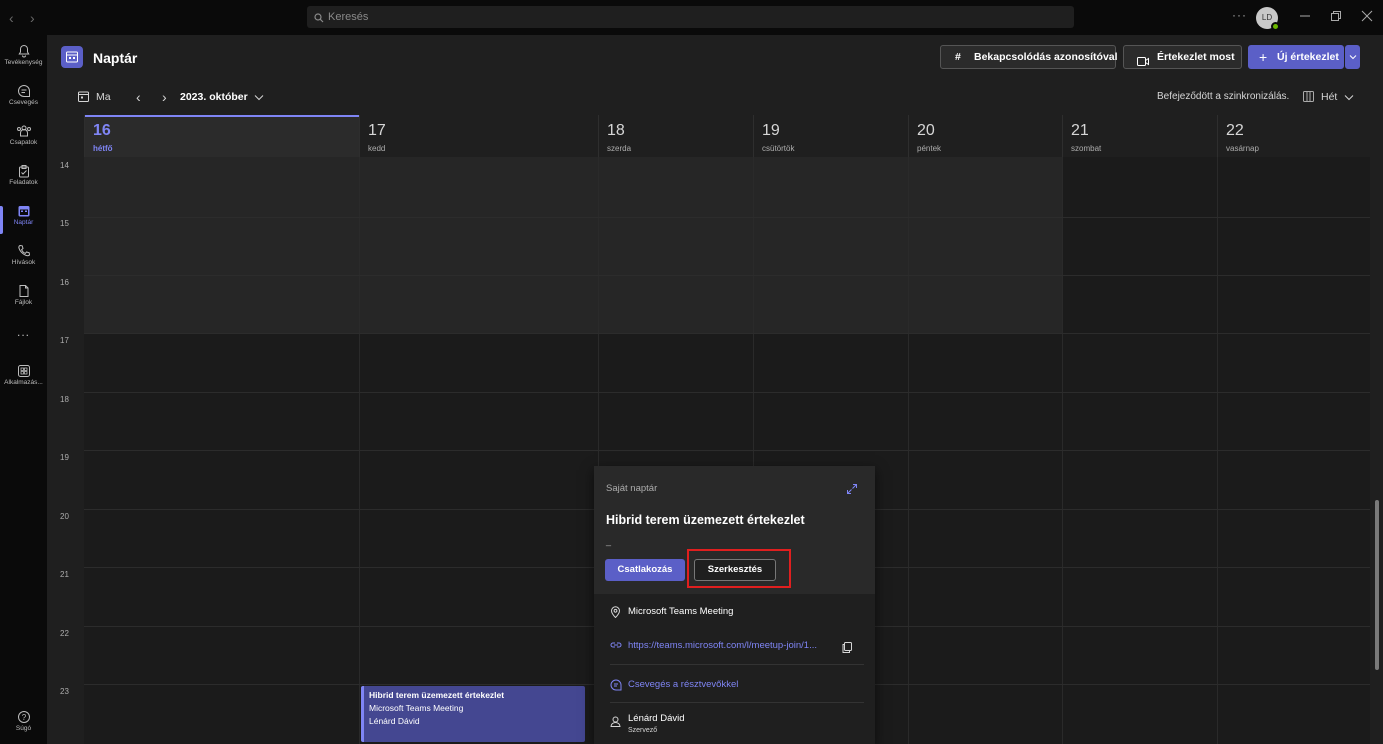  Describe the element at coordinates (23, 171) in the screenshot. I see `tasks-icon` at that location.